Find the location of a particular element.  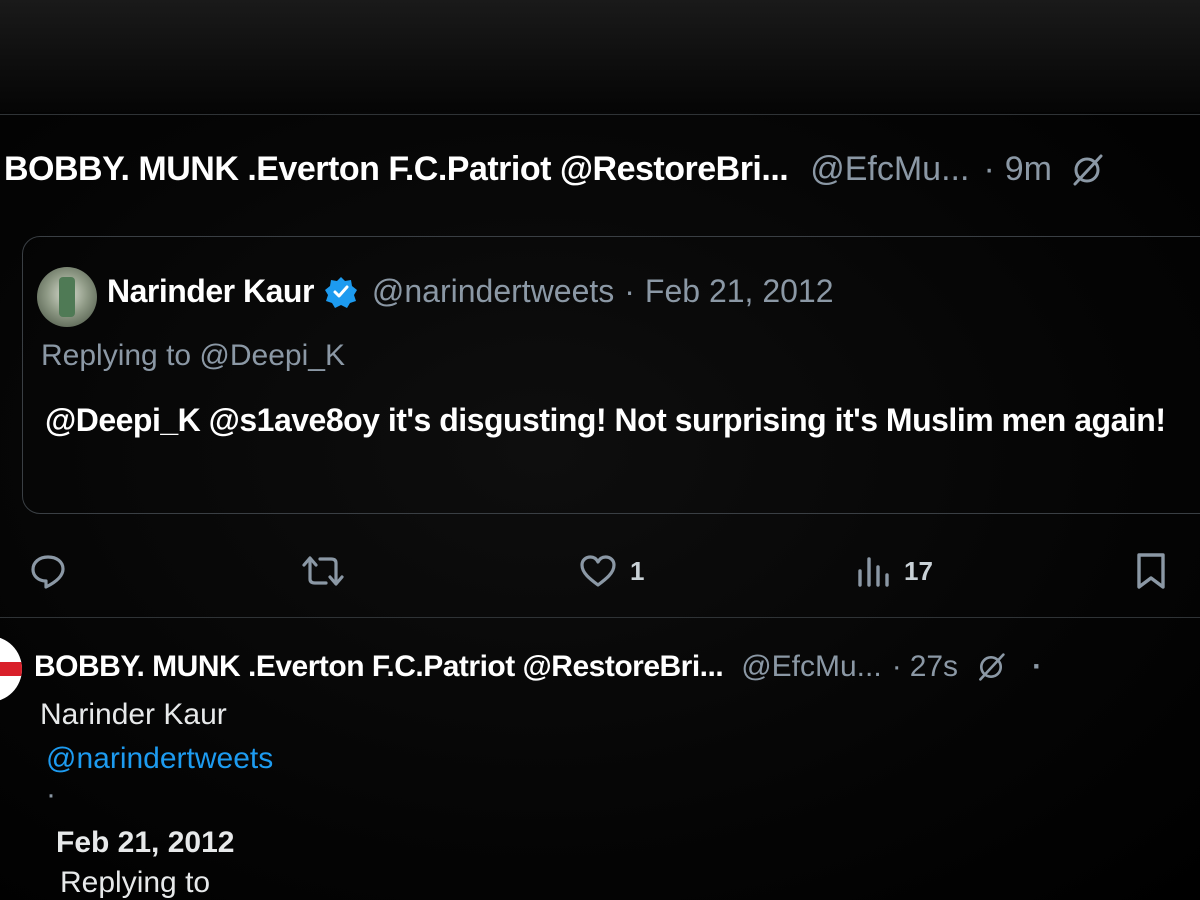

like-button: 1 is located at coordinates (611, 571).